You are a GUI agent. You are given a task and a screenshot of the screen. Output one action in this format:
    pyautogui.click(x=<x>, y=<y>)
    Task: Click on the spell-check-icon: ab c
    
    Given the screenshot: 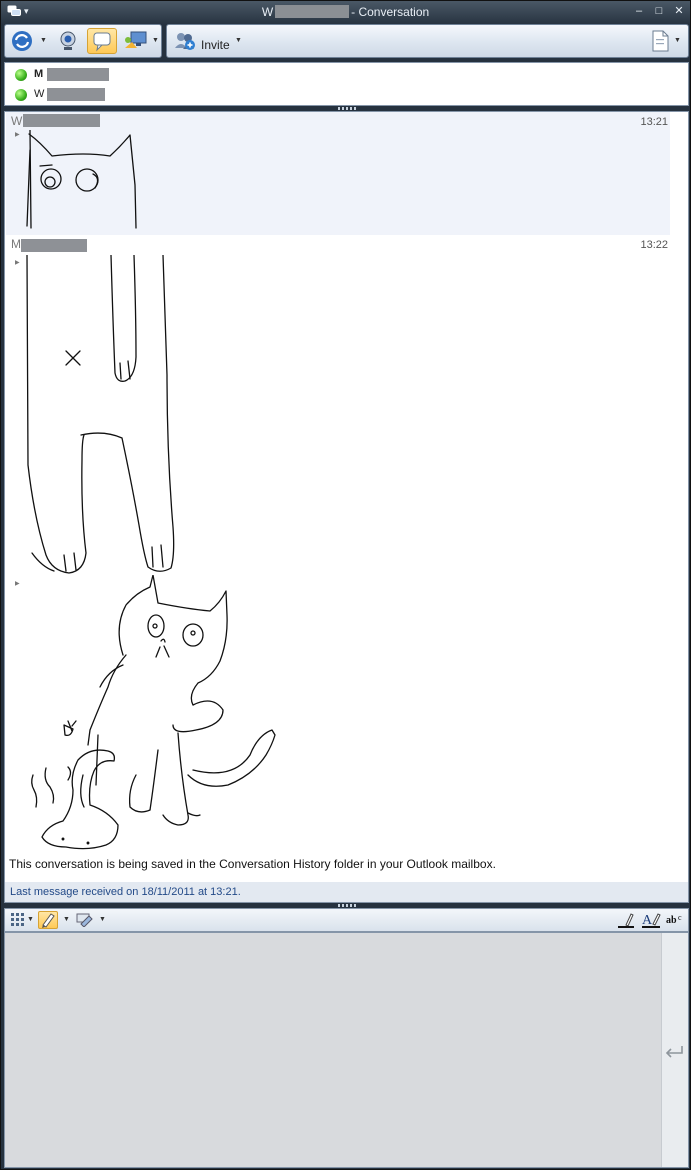 What is the action you would take?
    pyautogui.click(x=674, y=919)
    